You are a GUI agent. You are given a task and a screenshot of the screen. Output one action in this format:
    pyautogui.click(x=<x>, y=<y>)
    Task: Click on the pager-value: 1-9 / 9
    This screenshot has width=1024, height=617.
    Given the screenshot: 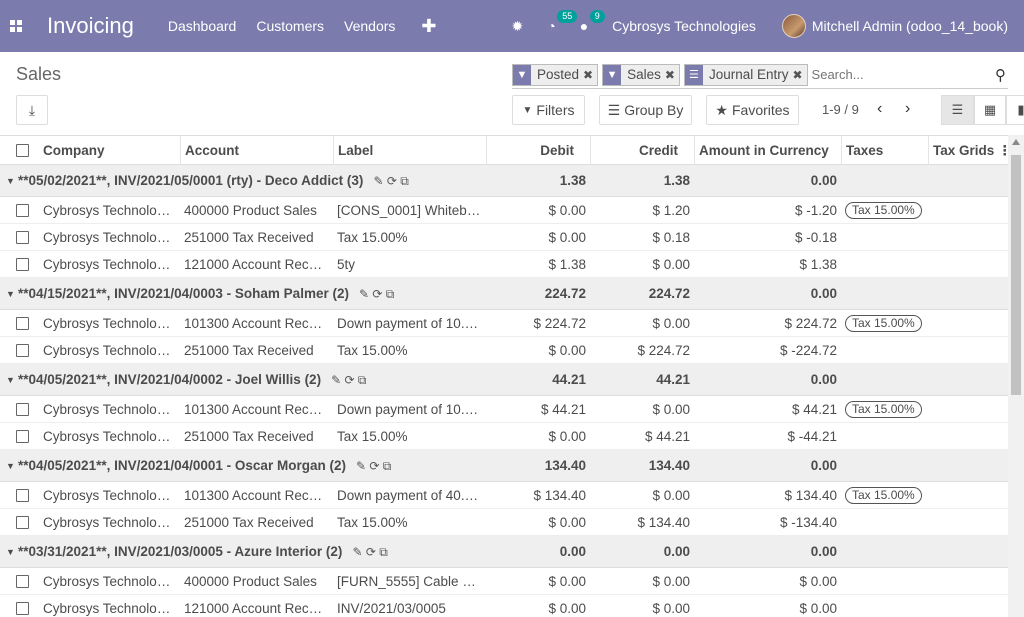 What is the action you would take?
    pyautogui.click(x=840, y=109)
    